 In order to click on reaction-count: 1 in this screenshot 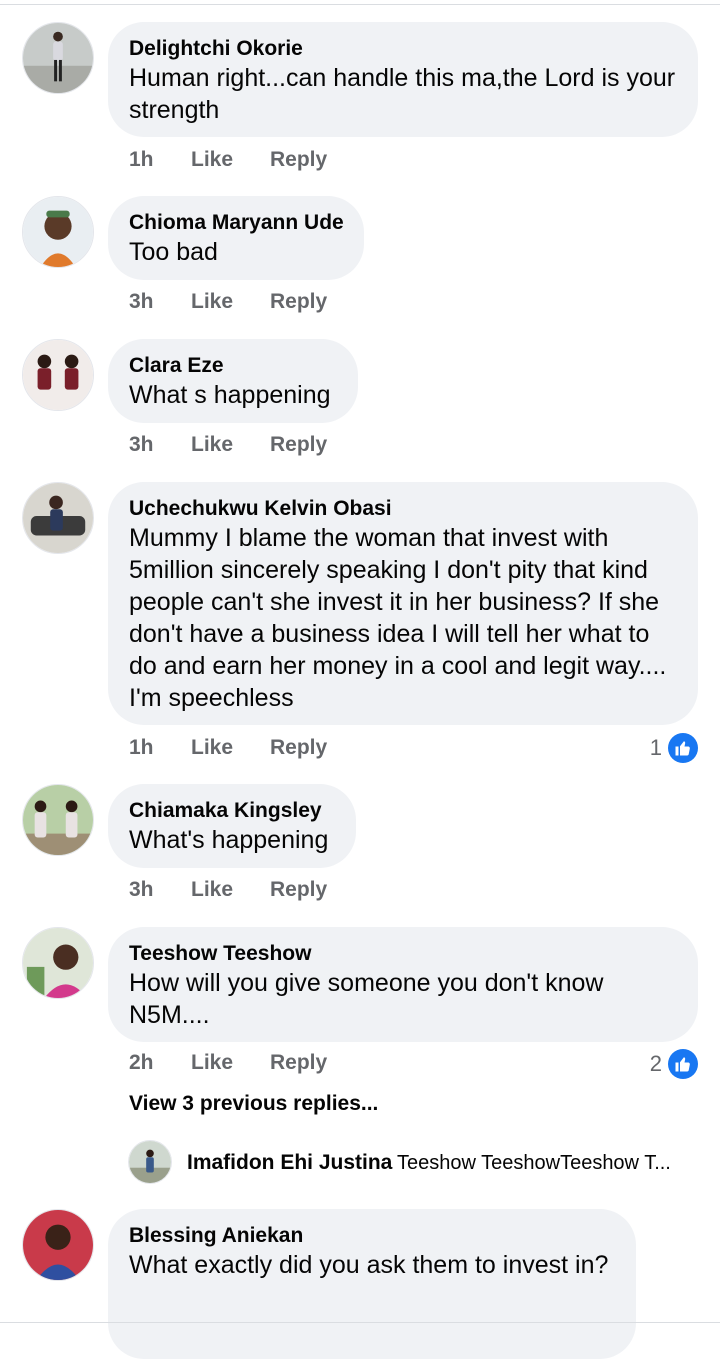, I will do `click(655, 747)`.